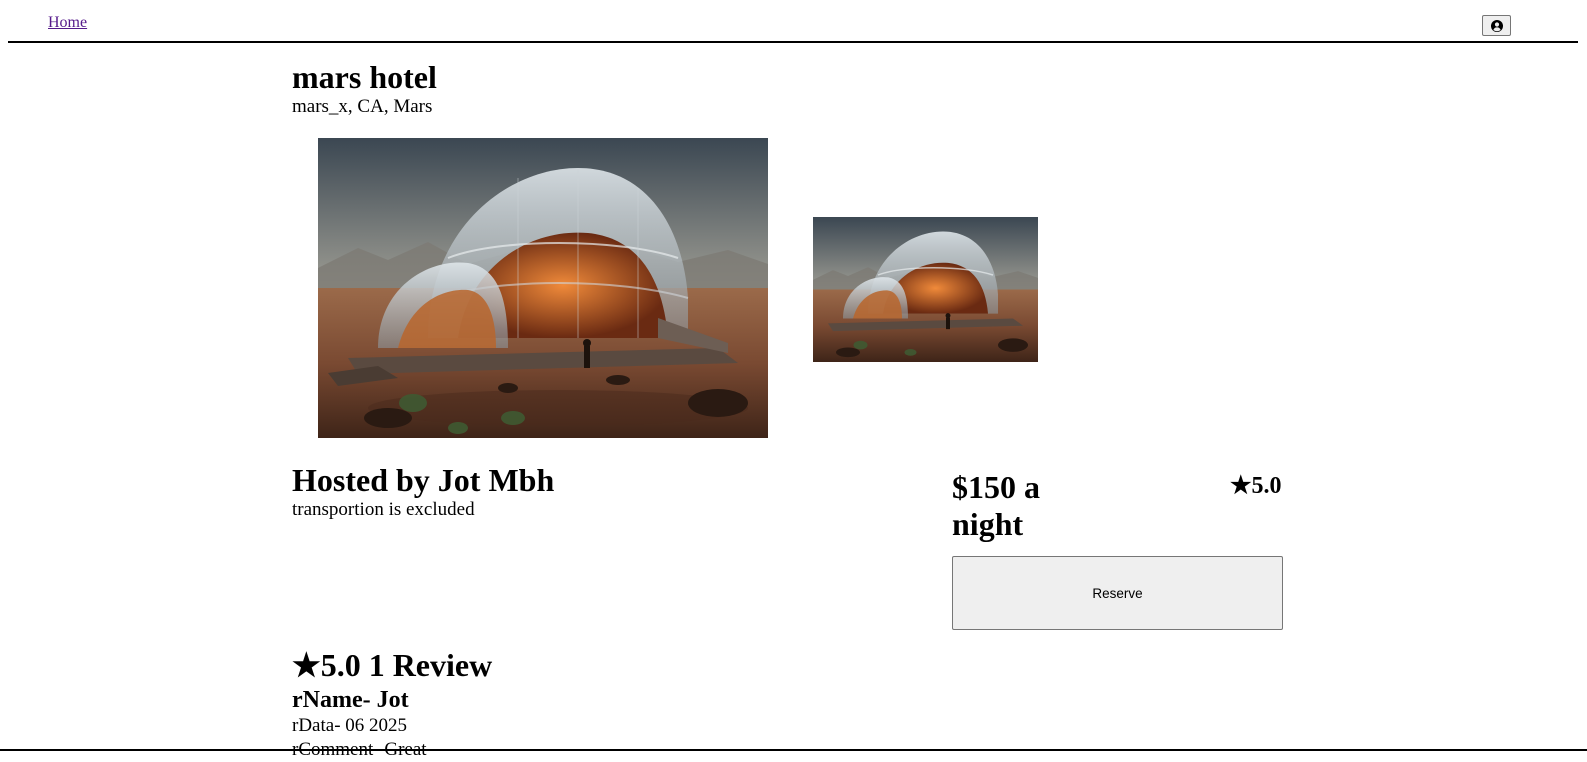 Image resolution: width=1587 pixels, height=762 pixels. What do you see at coordinates (67, 23) in the screenshot?
I see `home-link: Home` at bounding box center [67, 23].